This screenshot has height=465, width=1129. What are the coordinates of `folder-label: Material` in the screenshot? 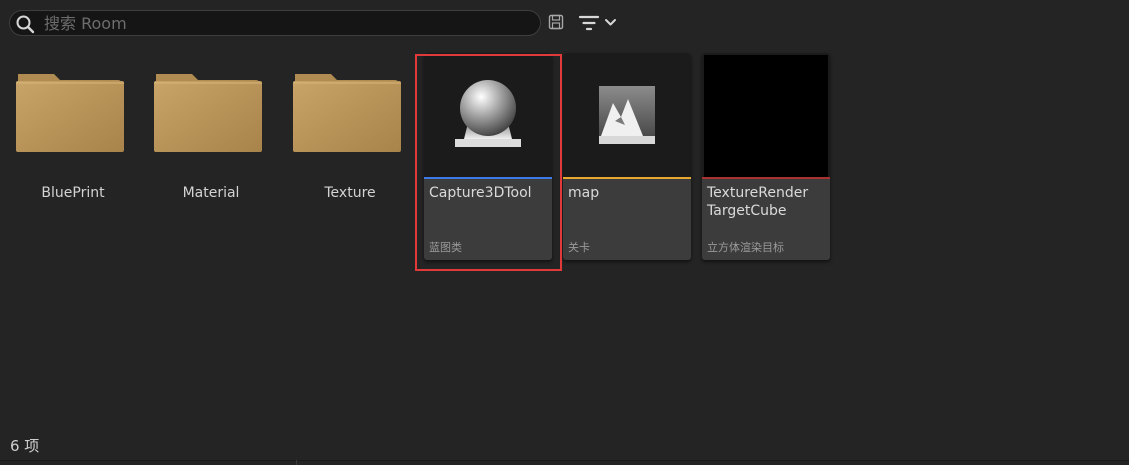 It's located at (211, 193).